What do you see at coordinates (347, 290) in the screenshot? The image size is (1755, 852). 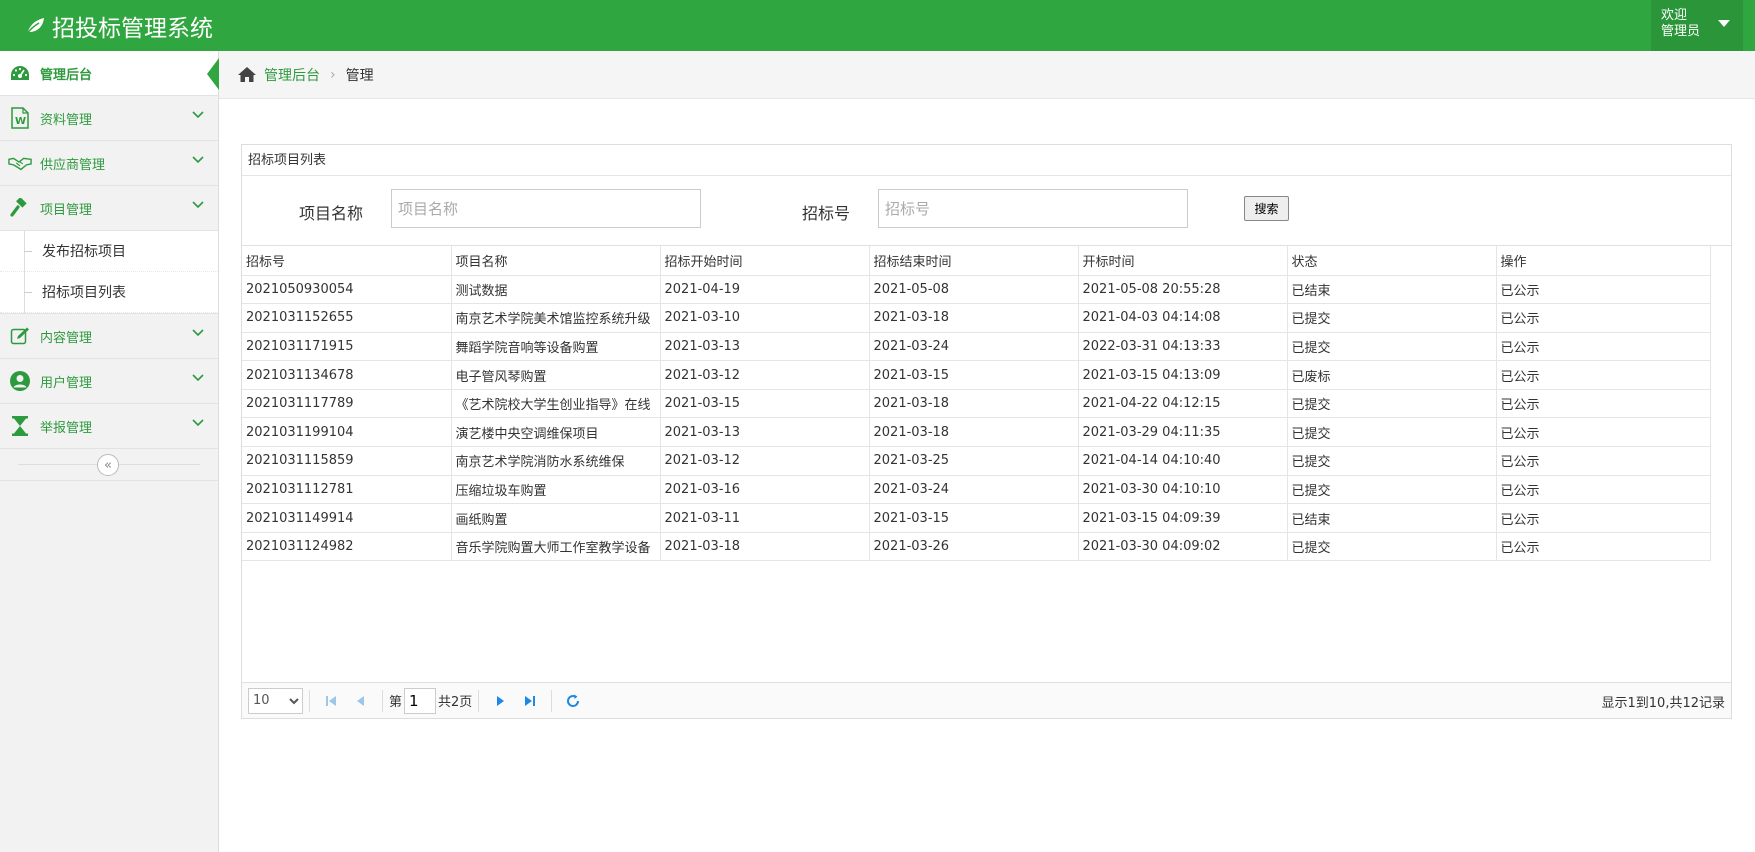 I see `table-cell: 2021050930054` at bounding box center [347, 290].